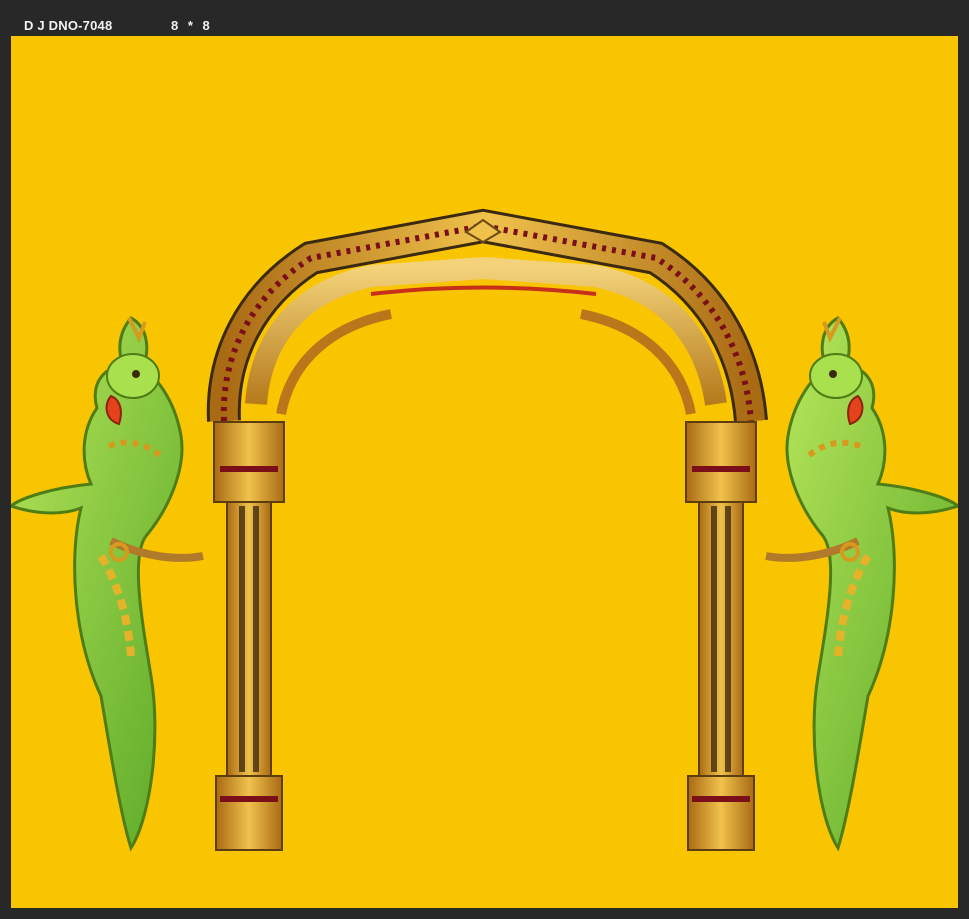  Describe the element at coordinates (861, 584) in the screenshot. I see `right-parrot` at that location.